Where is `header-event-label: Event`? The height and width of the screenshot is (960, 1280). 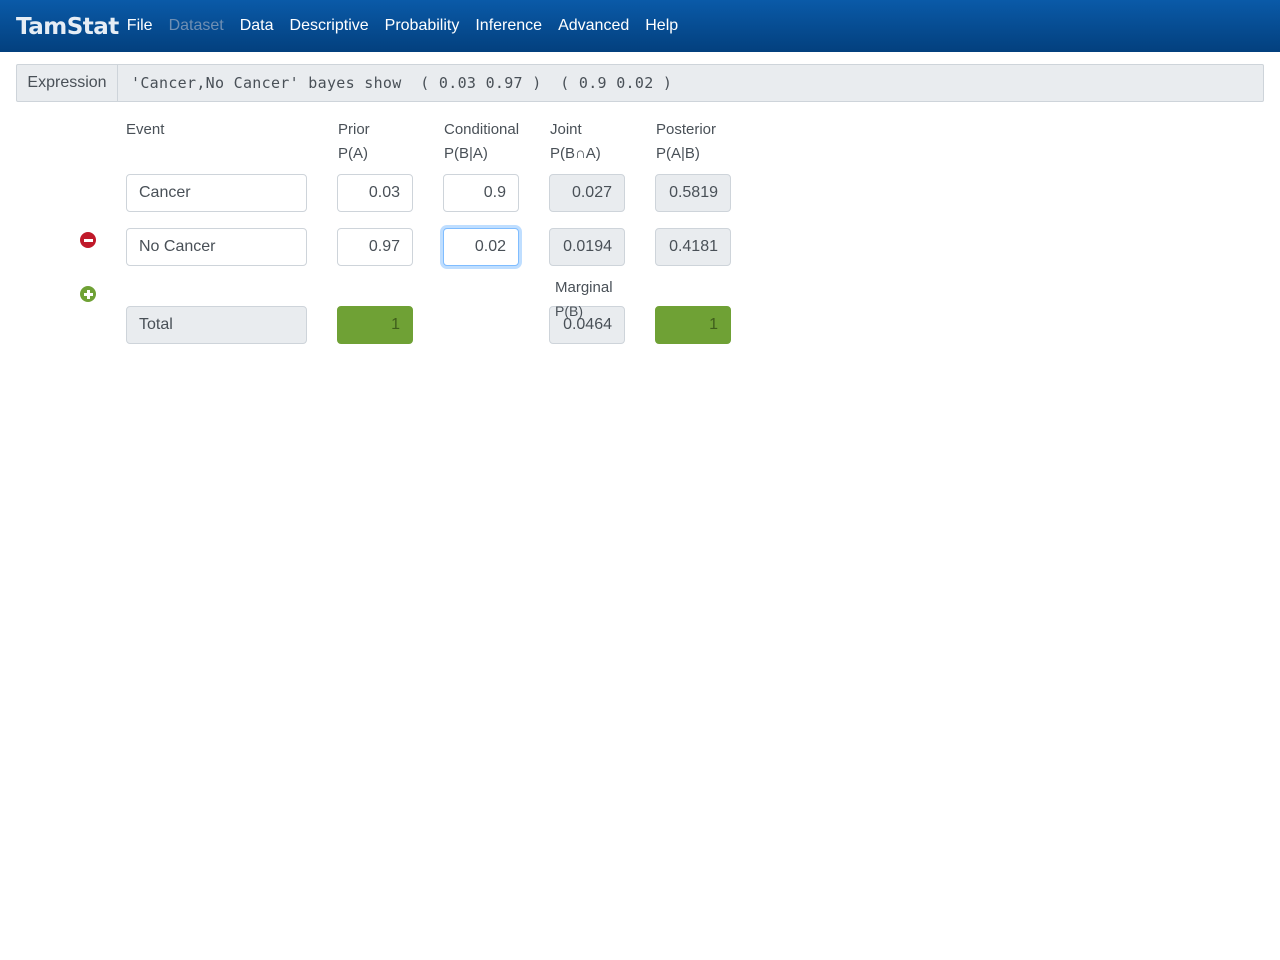 header-event-label: Event is located at coordinates (145, 129).